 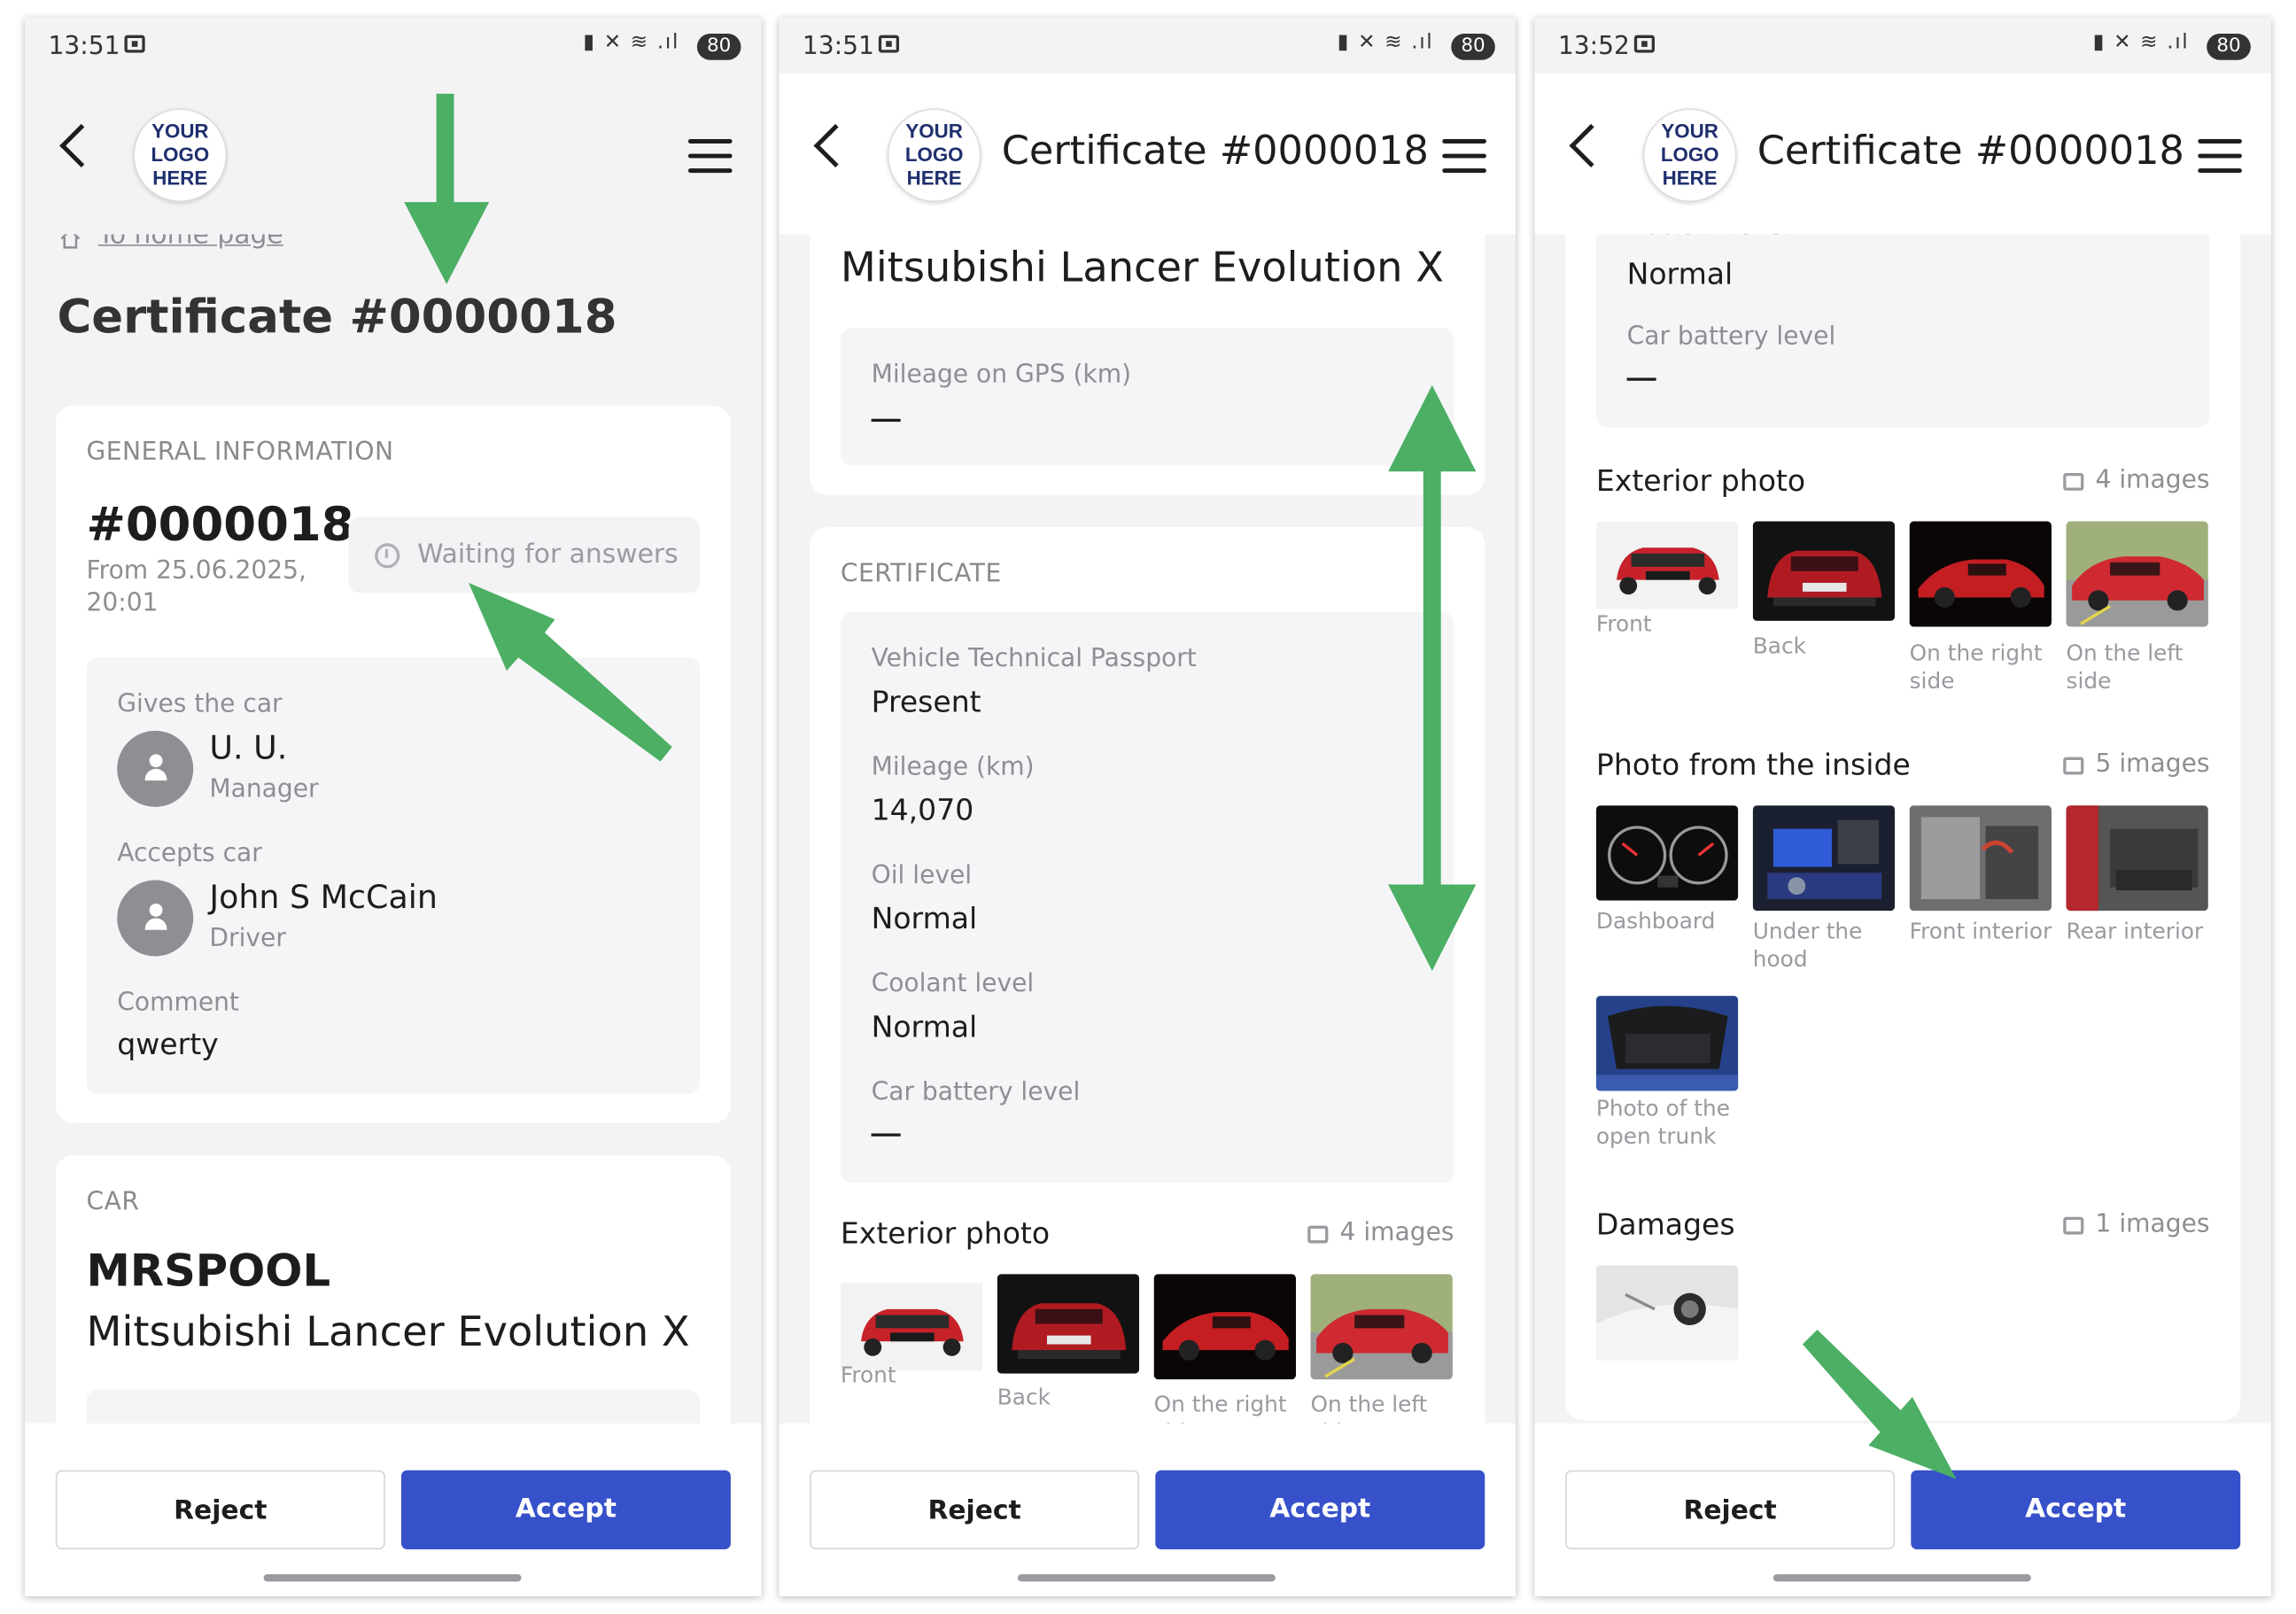 What do you see at coordinates (1665, 1225) in the screenshot?
I see `gallery-title: Damages` at bounding box center [1665, 1225].